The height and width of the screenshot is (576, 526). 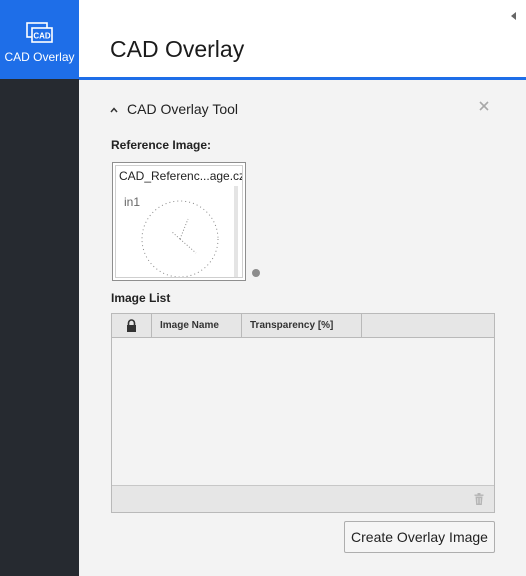 I want to click on lock-icon, so click(x=131, y=325).